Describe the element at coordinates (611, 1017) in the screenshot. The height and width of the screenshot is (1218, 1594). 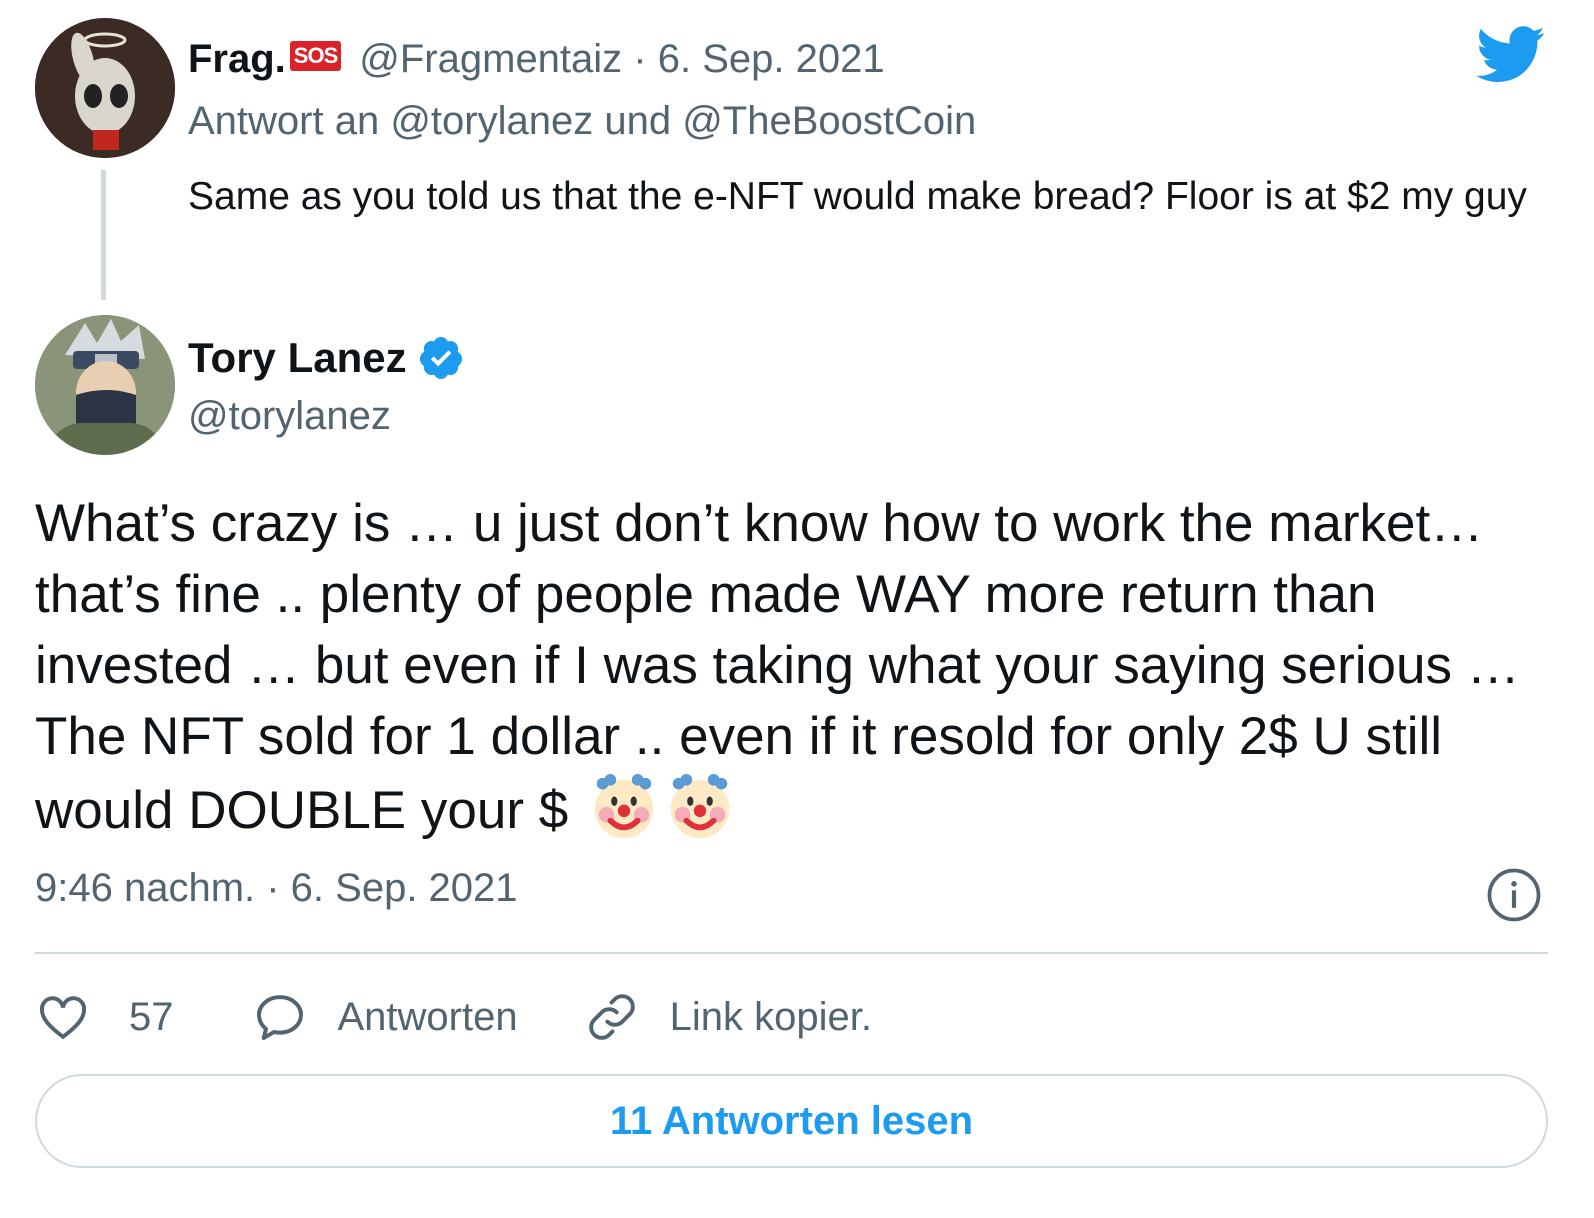
I see `link-icon` at that location.